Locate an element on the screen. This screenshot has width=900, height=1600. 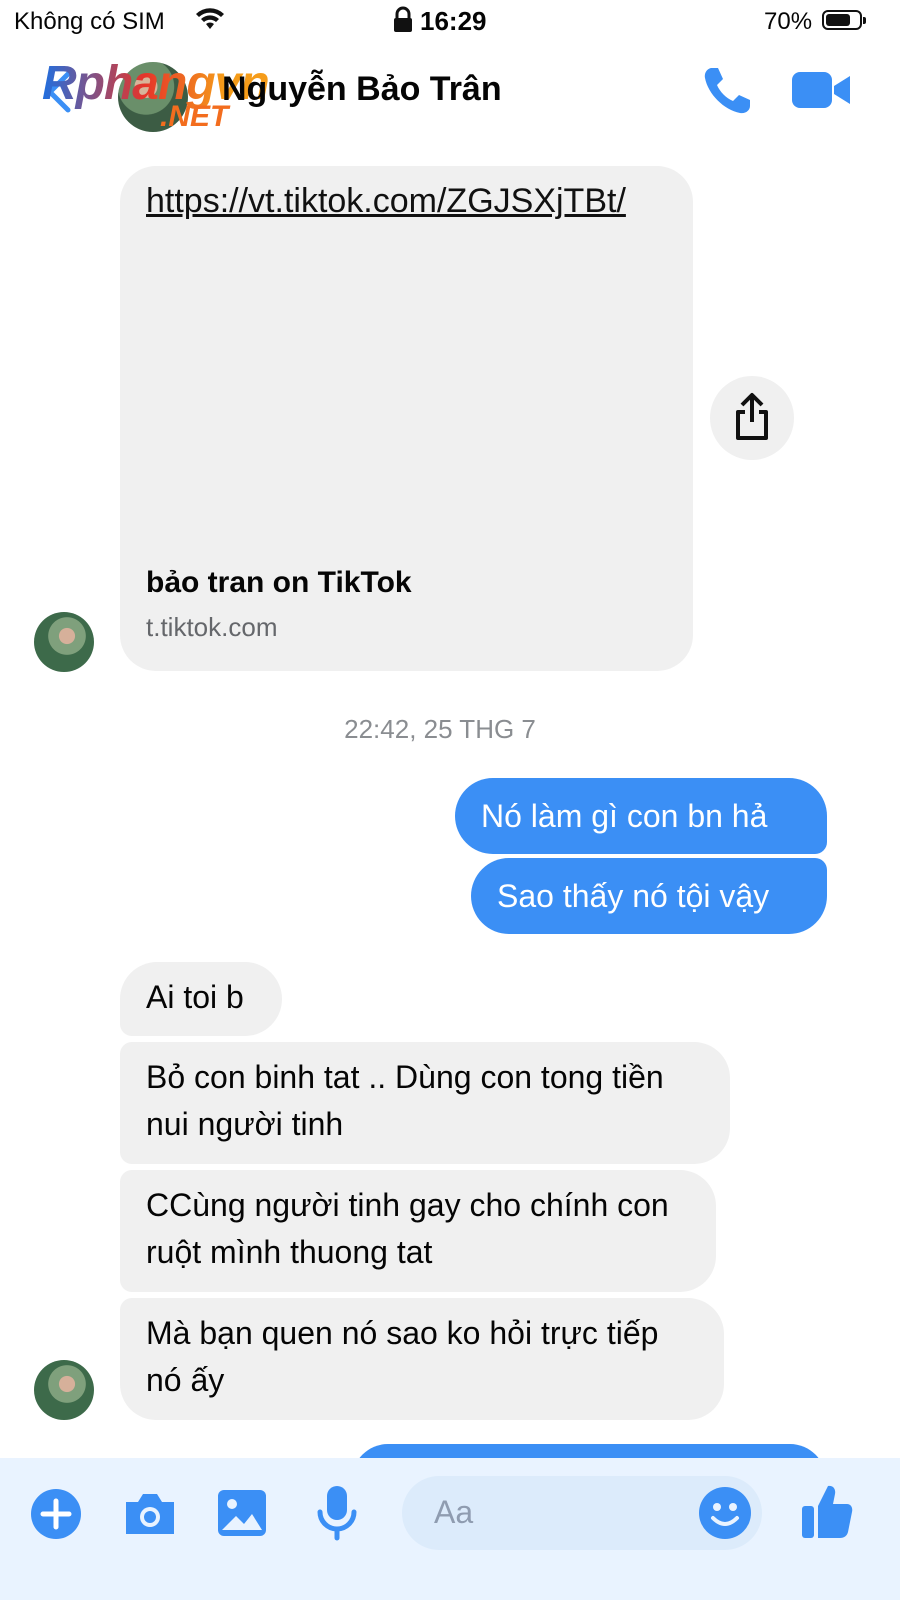
carrier-label: Không có SIM is located at coordinates (89, 21).